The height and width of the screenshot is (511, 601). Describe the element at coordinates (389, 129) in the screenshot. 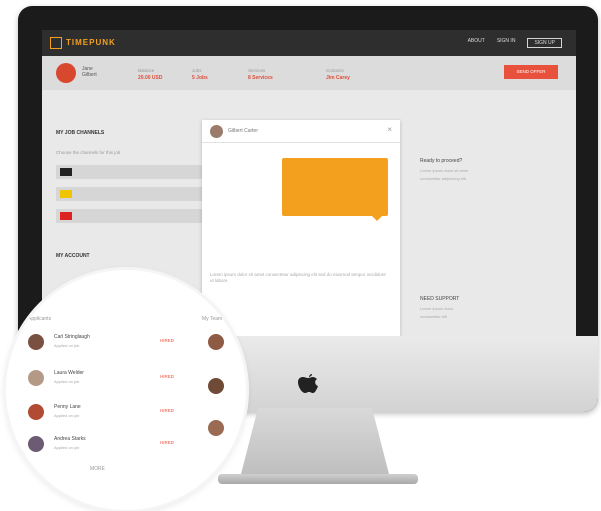

I see `close-icon: ×` at that location.